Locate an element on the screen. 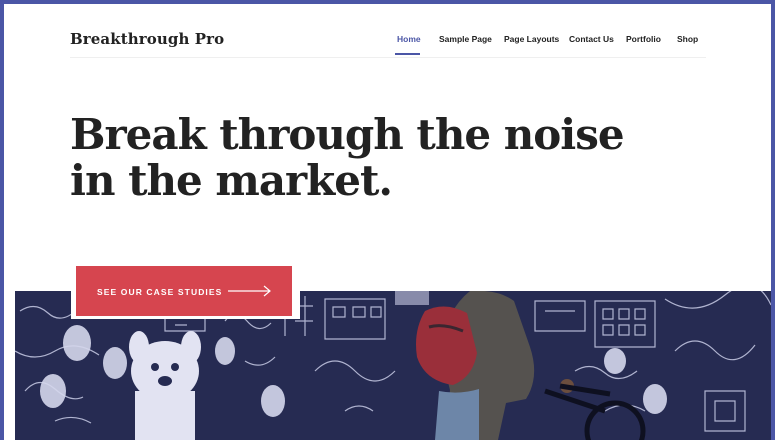 This screenshot has width=775, height=440. nav-active-indicator is located at coordinates (407, 54).